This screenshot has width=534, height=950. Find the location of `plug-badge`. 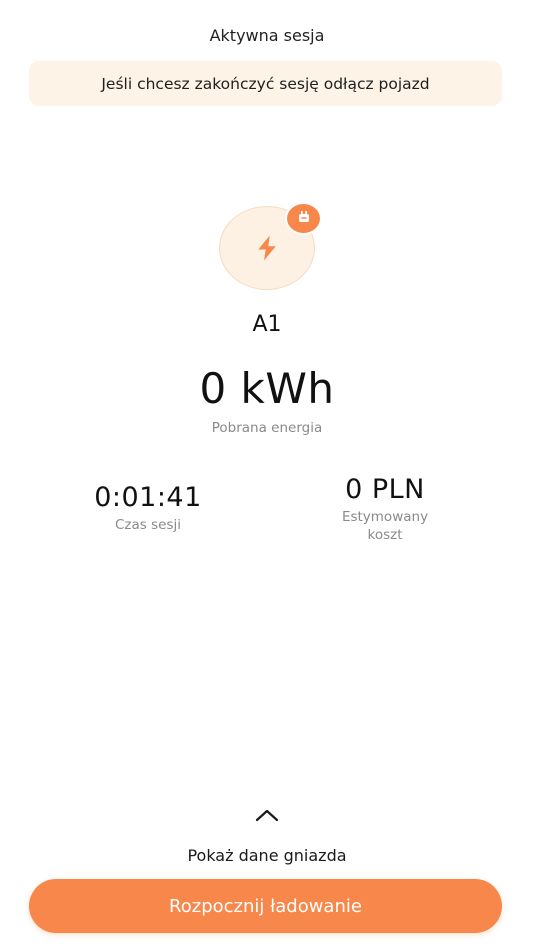

plug-badge is located at coordinates (303, 218).